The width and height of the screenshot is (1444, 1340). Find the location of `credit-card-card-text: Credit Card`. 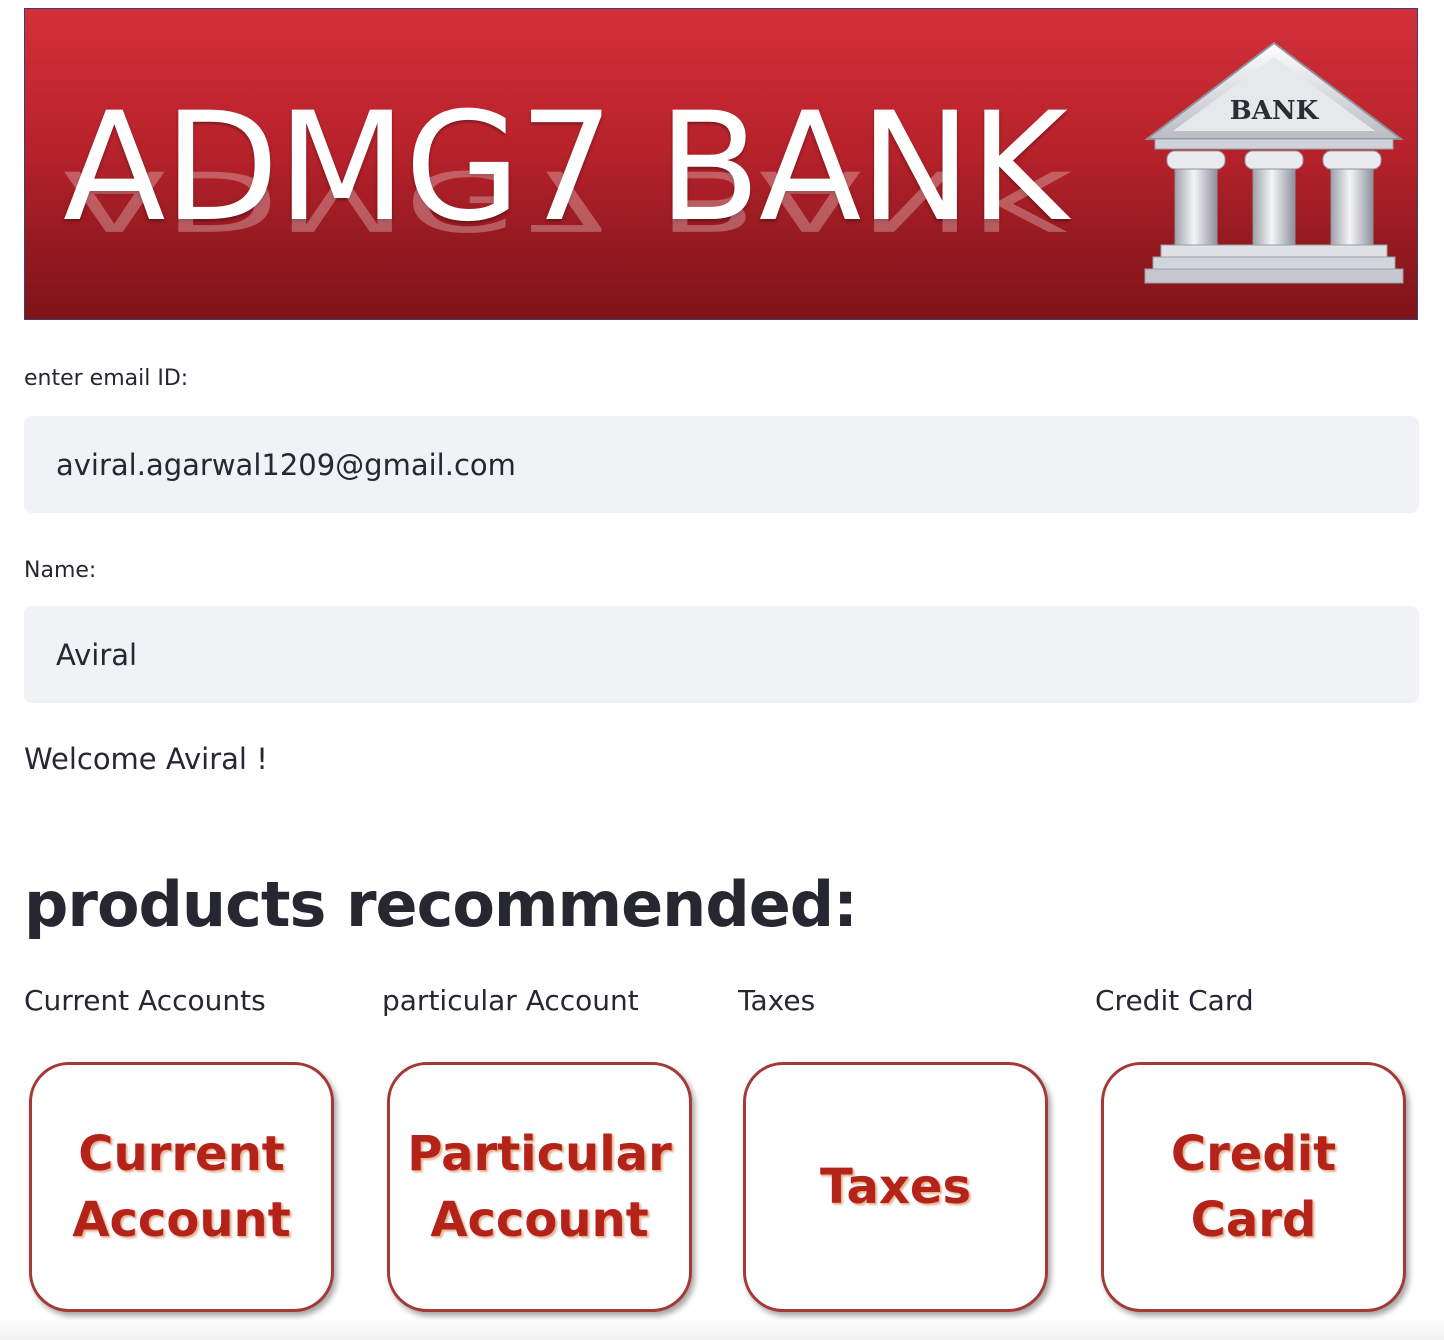

credit-card-card-text: Credit Card is located at coordinates (1253, 1187).